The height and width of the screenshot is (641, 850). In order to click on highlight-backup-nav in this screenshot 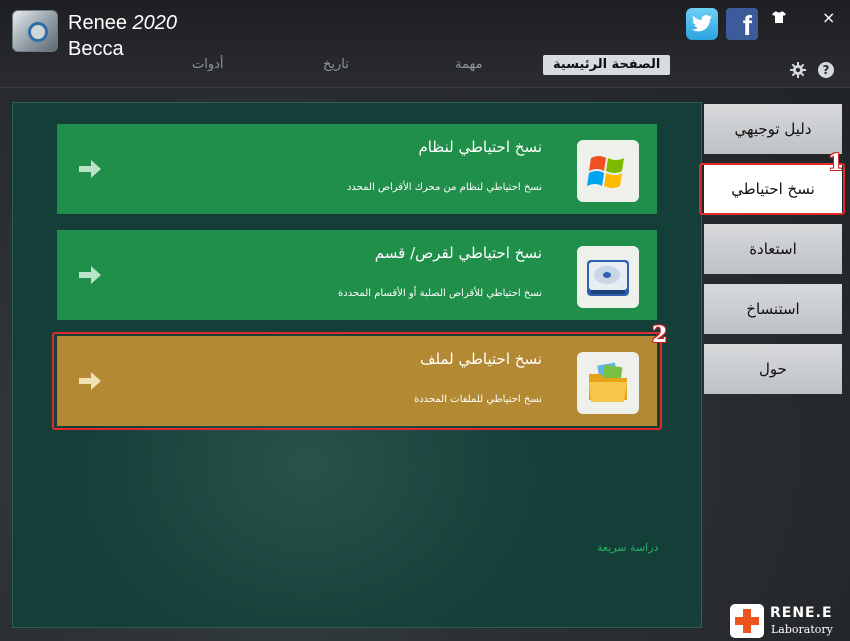, I will do `click(772, 189)`.